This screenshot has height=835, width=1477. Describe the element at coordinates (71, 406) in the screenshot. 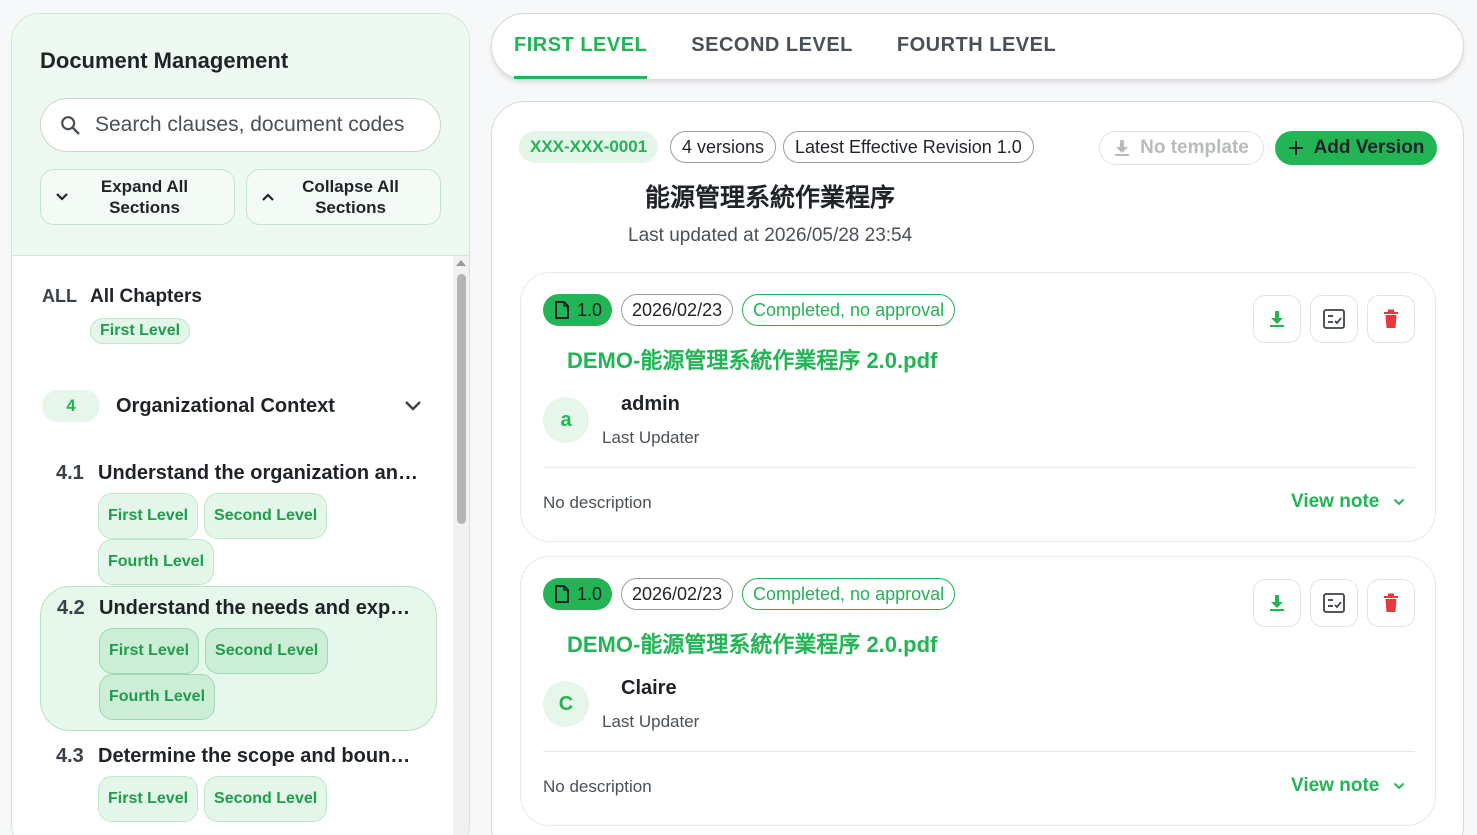

I see `chapter-number: 4` at that location.